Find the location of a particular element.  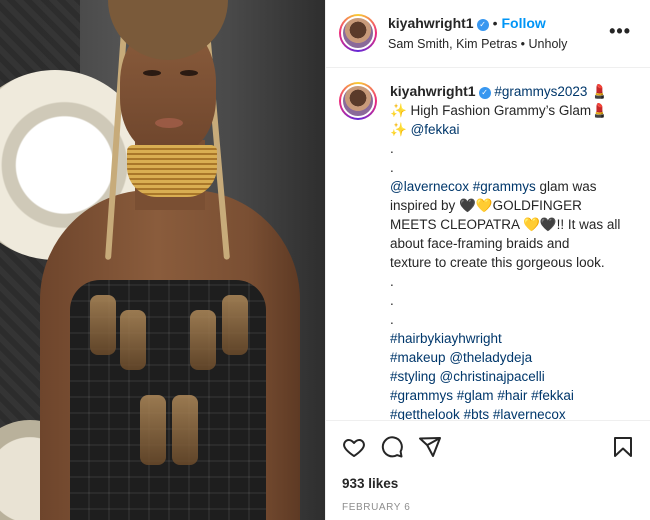

caption-text-segment: inspired by 🖤💛GOLDFINGER is located at coordinates (486, 205).